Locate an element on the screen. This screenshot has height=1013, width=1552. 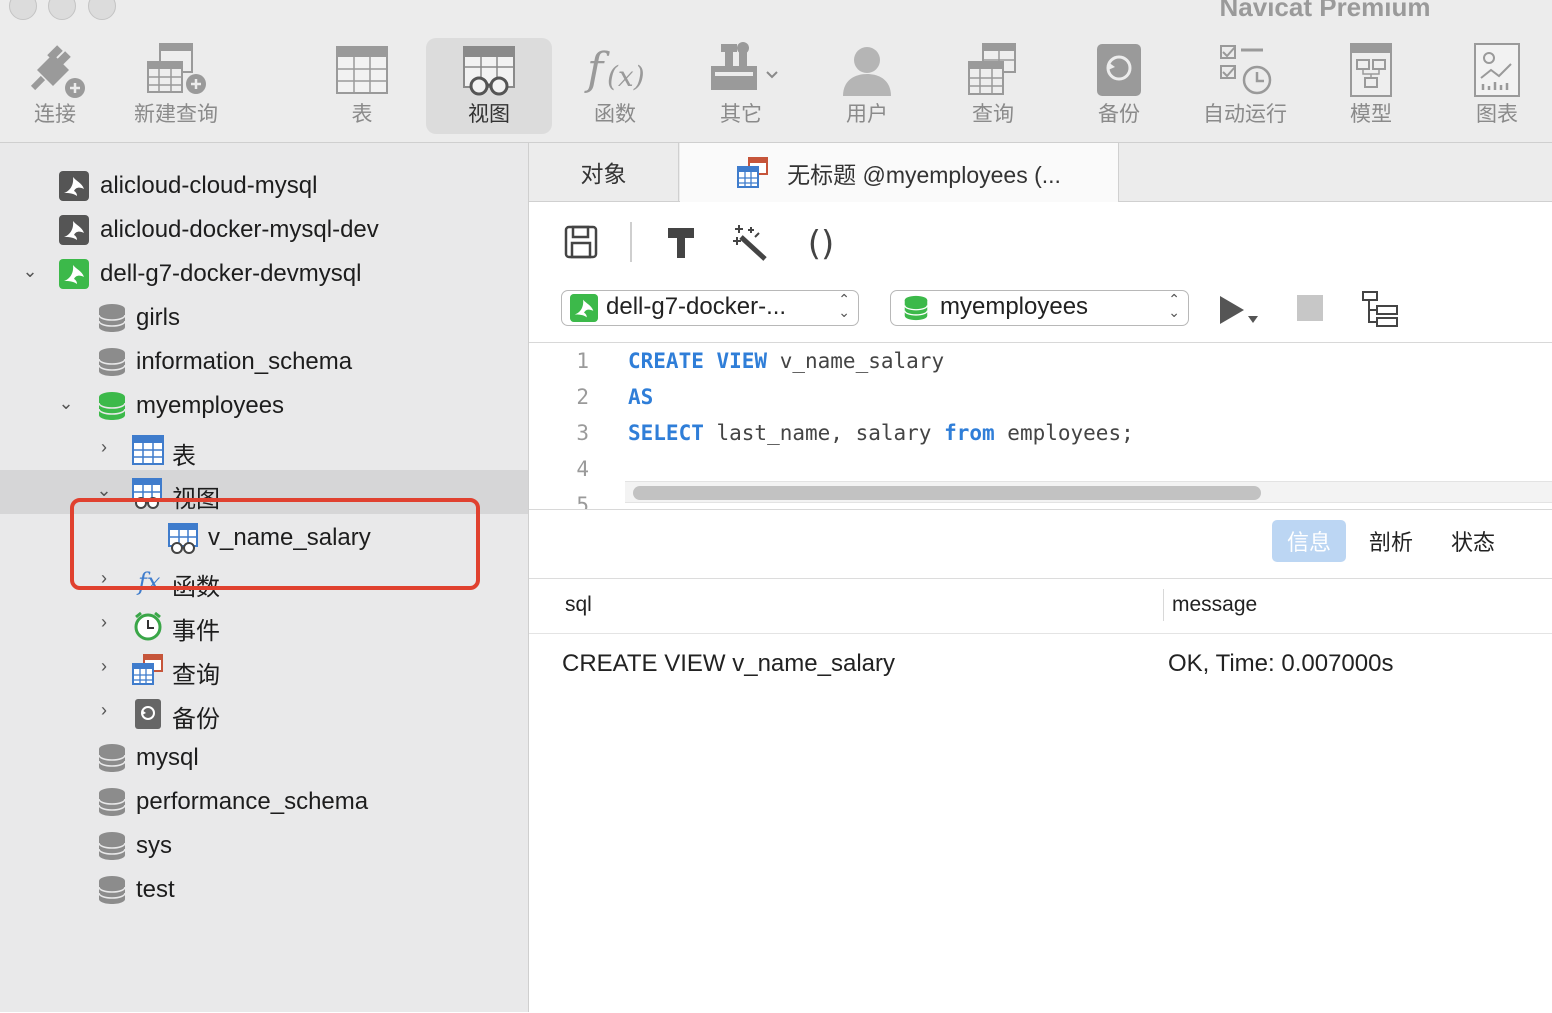
toolbar-automation-label: 自动运行 is located at coordinates (1245, 114).